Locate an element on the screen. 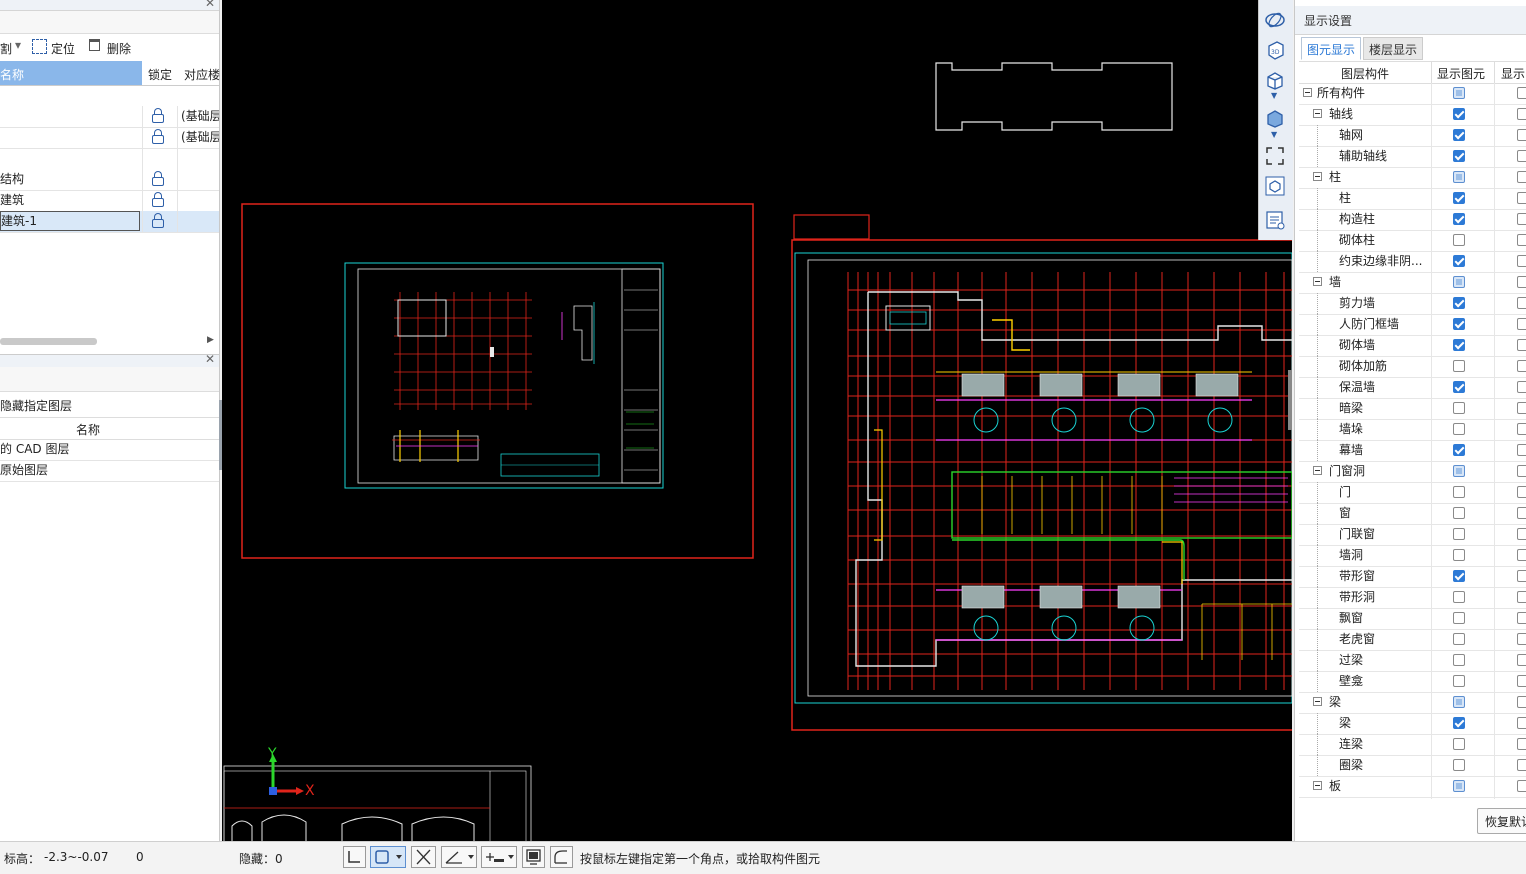  tab-element-display: 图元显示 is located at coordinates (1331, 48).